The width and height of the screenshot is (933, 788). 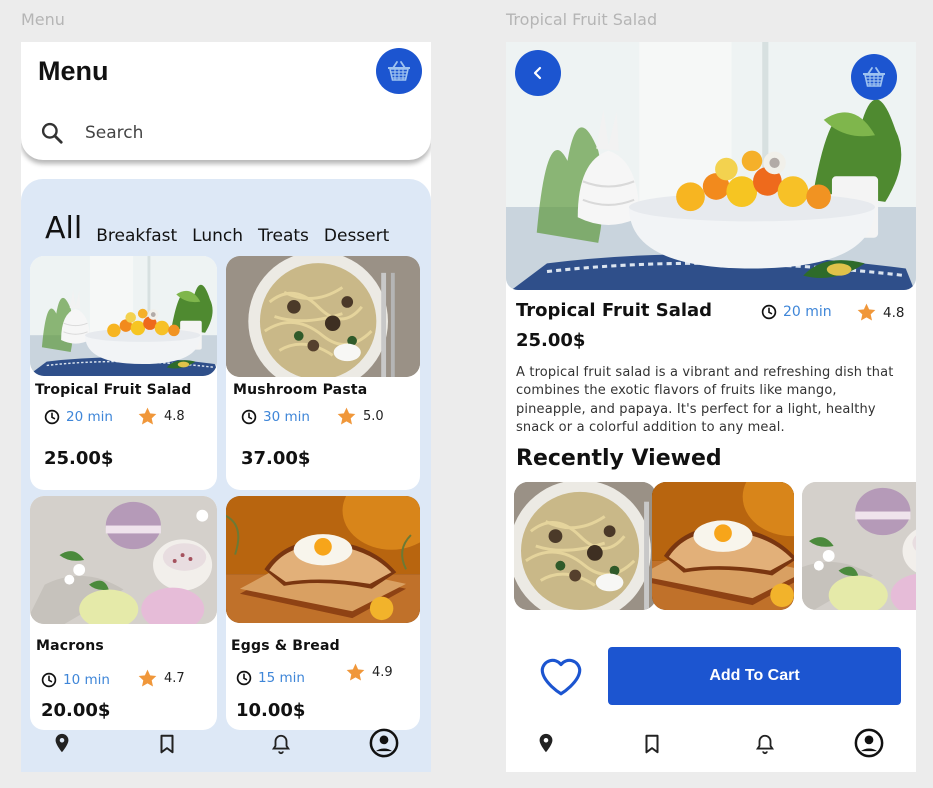 I want to click on prep-time: 15 min, so click(x=270, y=678).